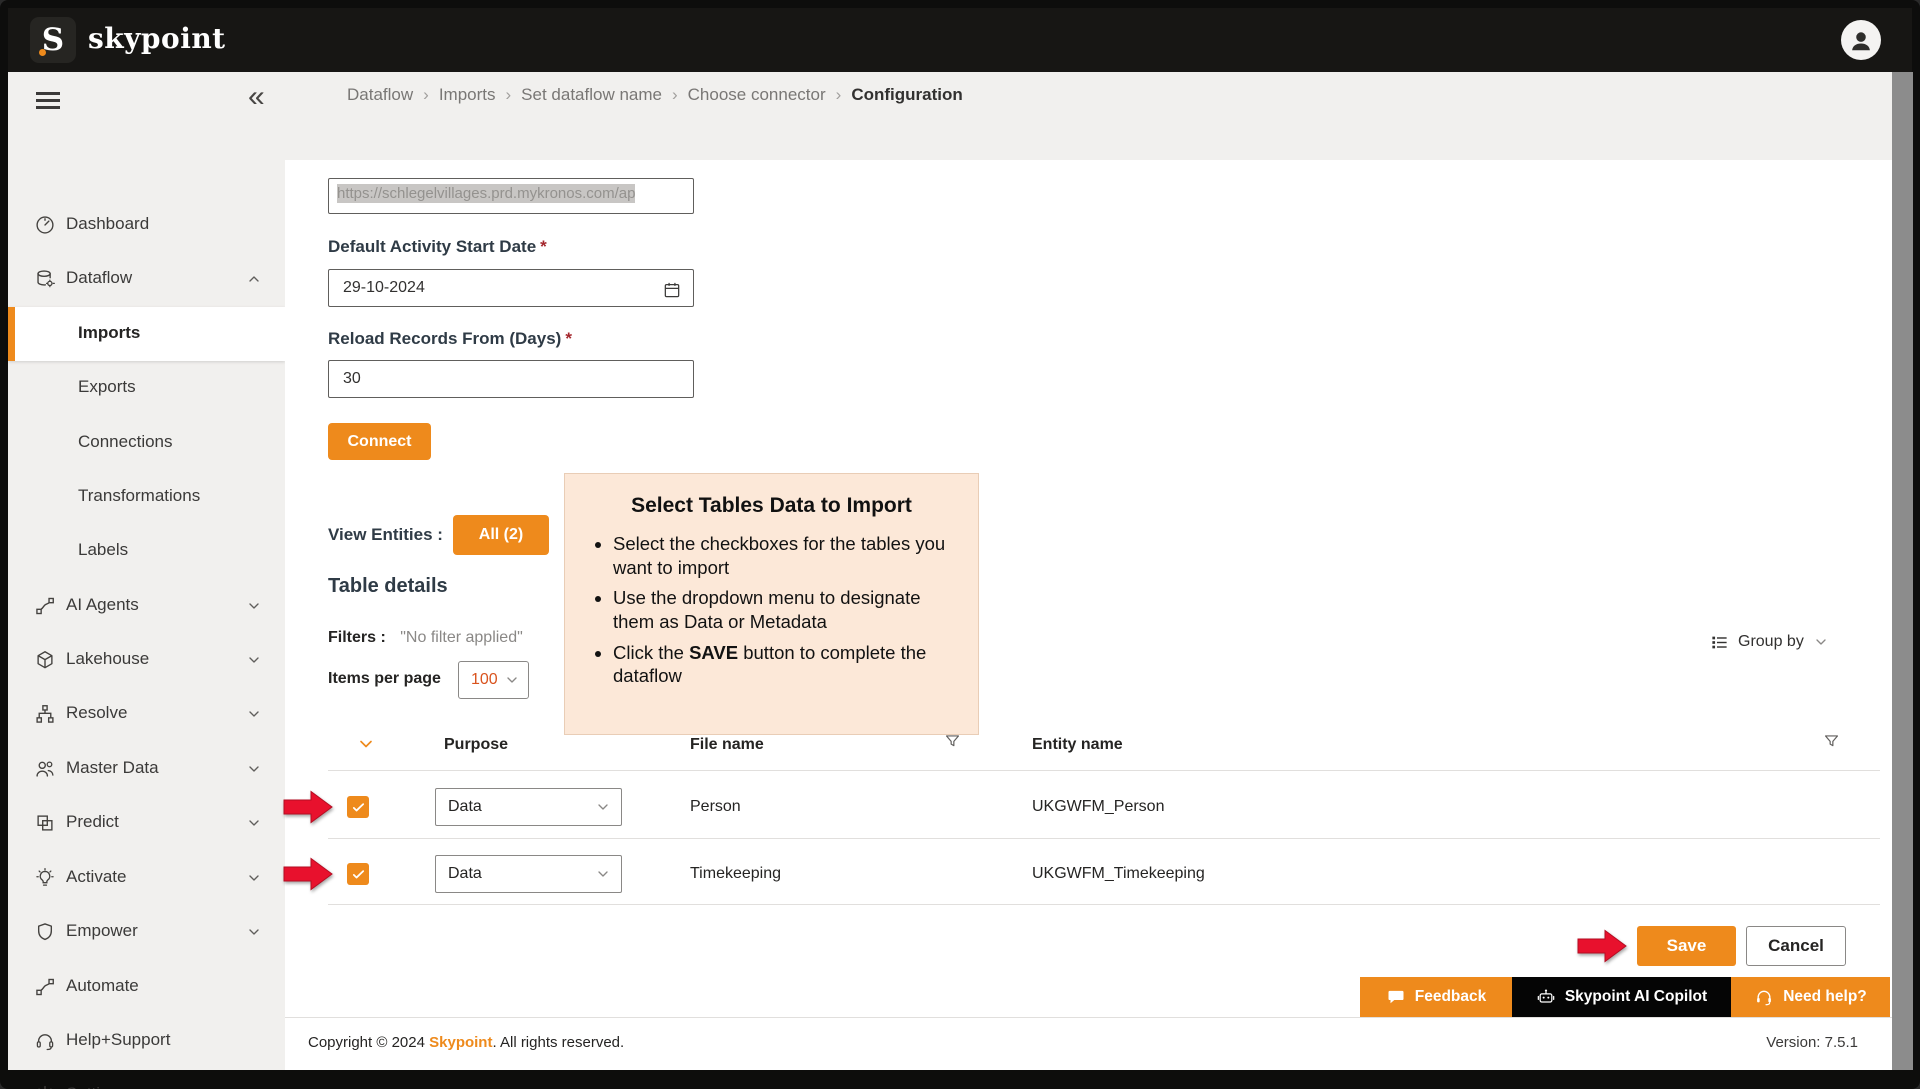 This screenshot has height=1089, width=1920. Describe the element at coordinates (543, 246) in the screenshot. I see `required-asterisk: *` at that location.